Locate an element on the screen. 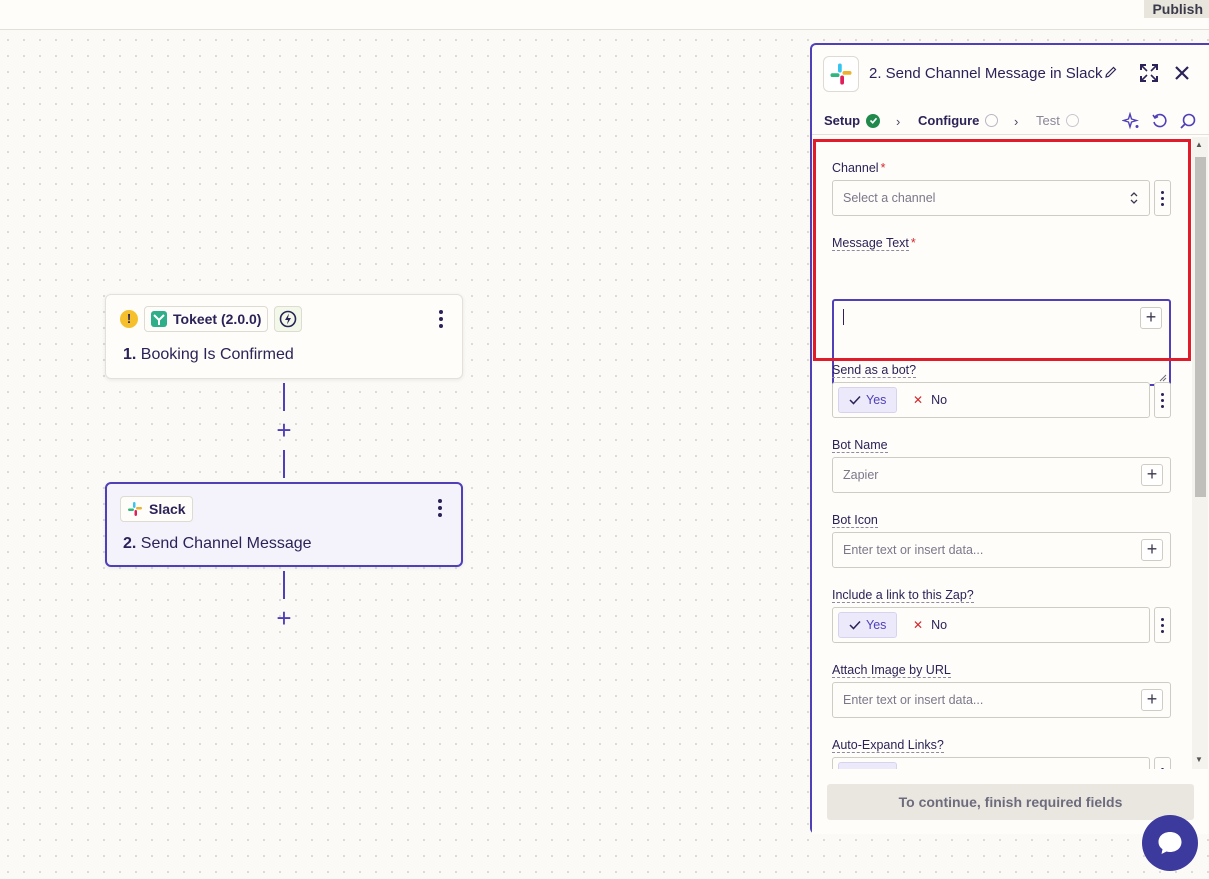 This screenshot has height=879, width=1209. step-node-trigger: ! Tokeet (2.0.0) 1. Booking Is Confirmed is located at coordinates (284, 336).